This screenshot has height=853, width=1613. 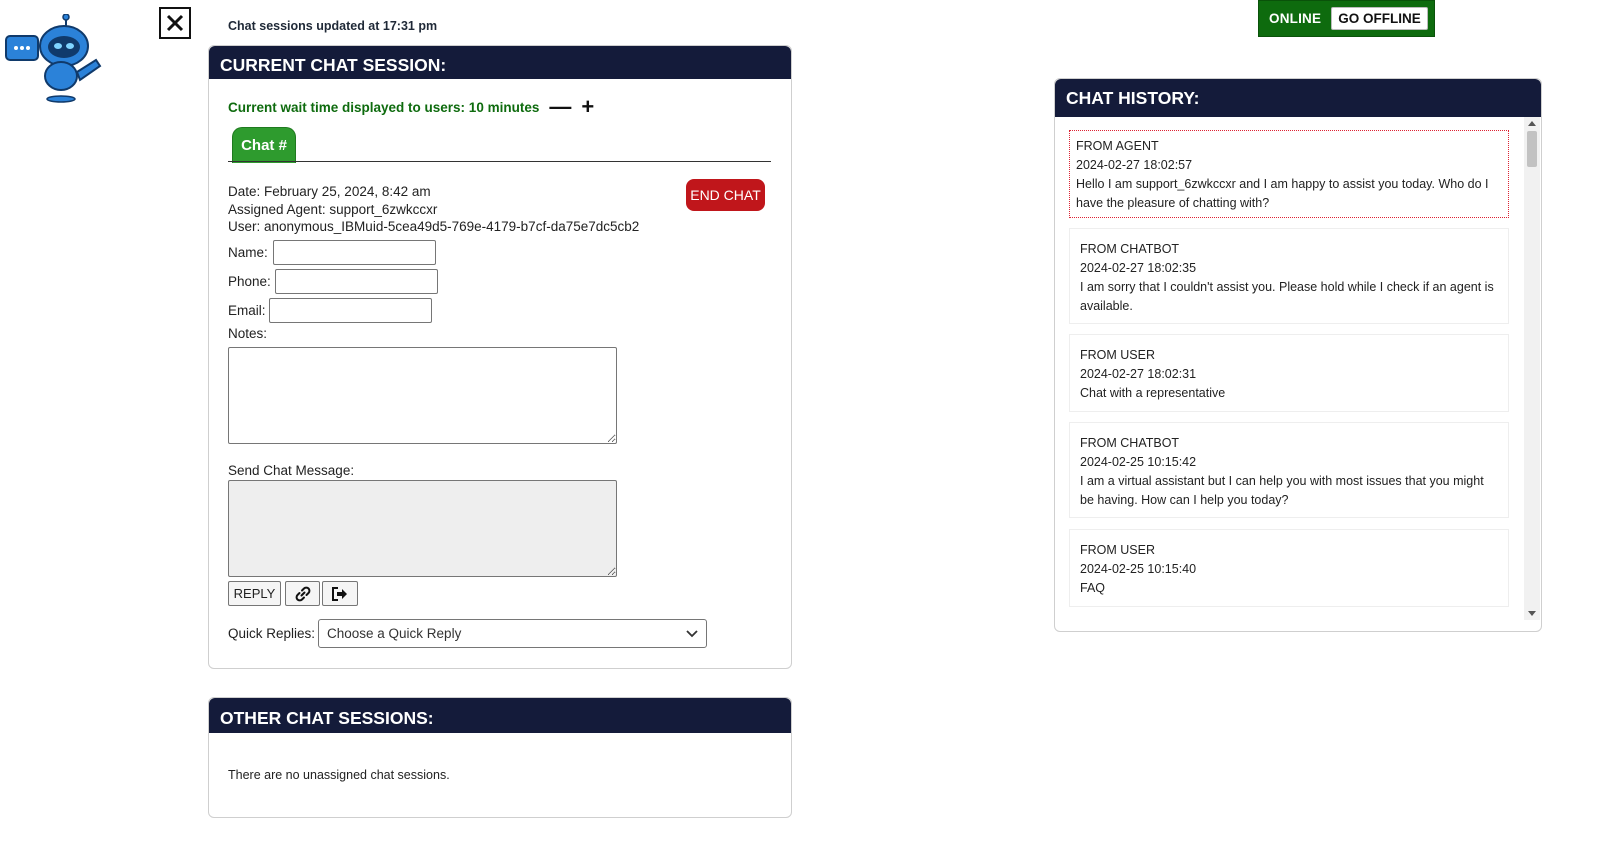 I want to click on phone-label: Phone:, so click(x=249, y=281).